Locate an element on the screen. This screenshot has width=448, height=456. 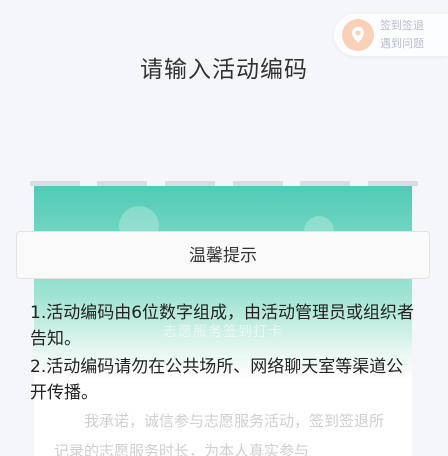
help-location-icon is located at coordinates (358, 35).